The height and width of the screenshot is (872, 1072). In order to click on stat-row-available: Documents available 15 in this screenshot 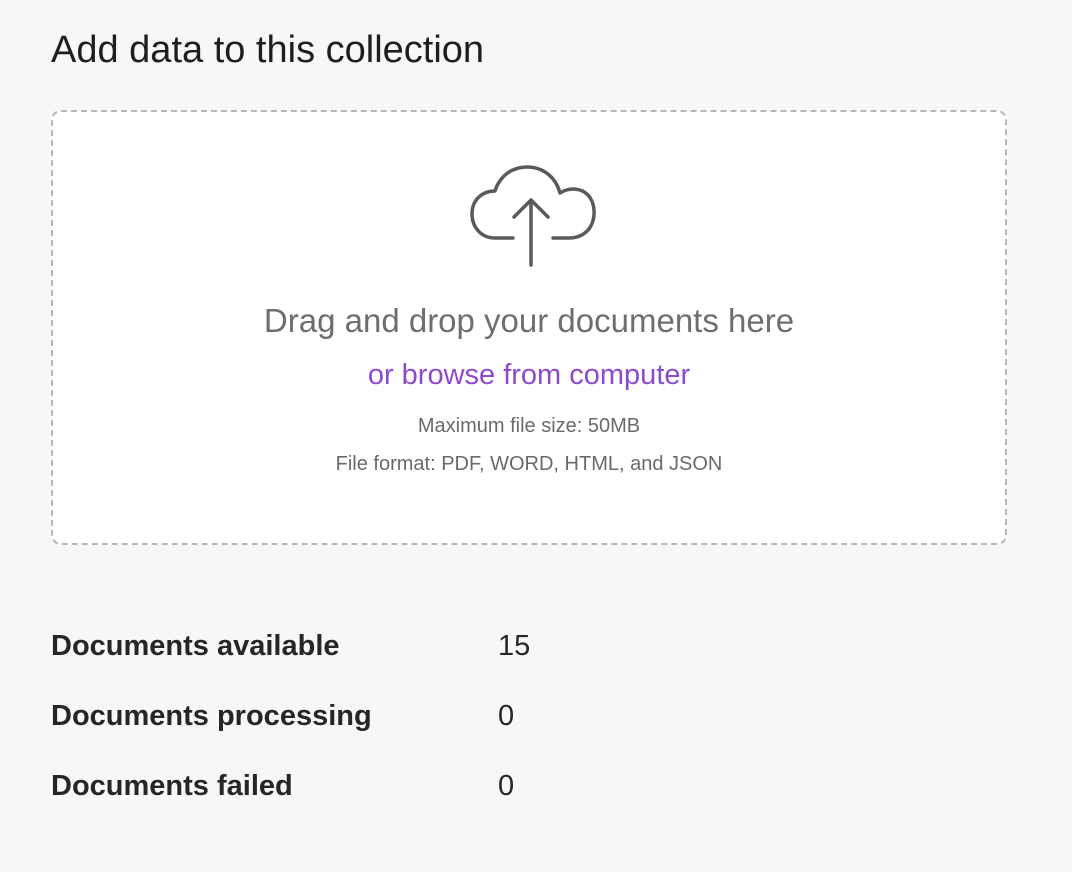, I will do `click(401, 663)`.